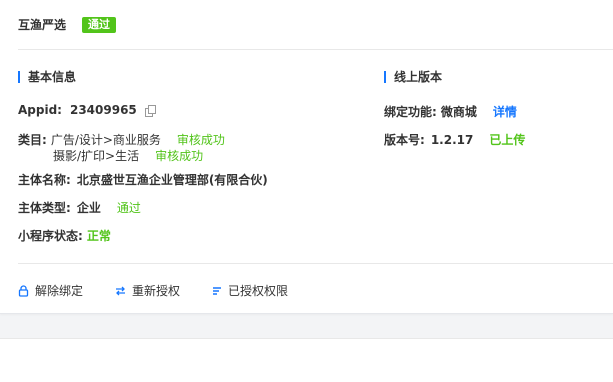  Describe the element at coordinates (40, 110) in the screenshot. I see `appid-label: Appid:` at that location.